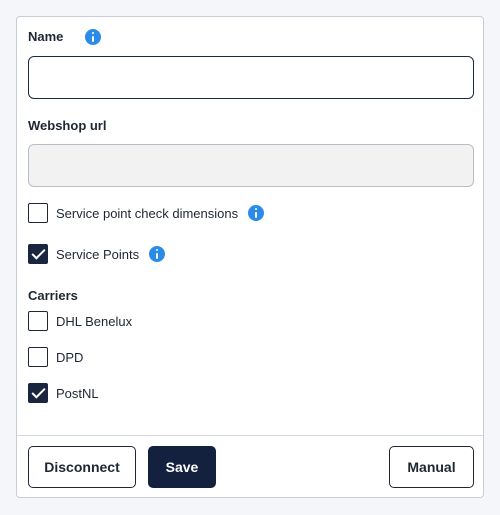 The image size is (500, 515). I want to click on carrier-item-dpd: DPD, so click(55, 357).